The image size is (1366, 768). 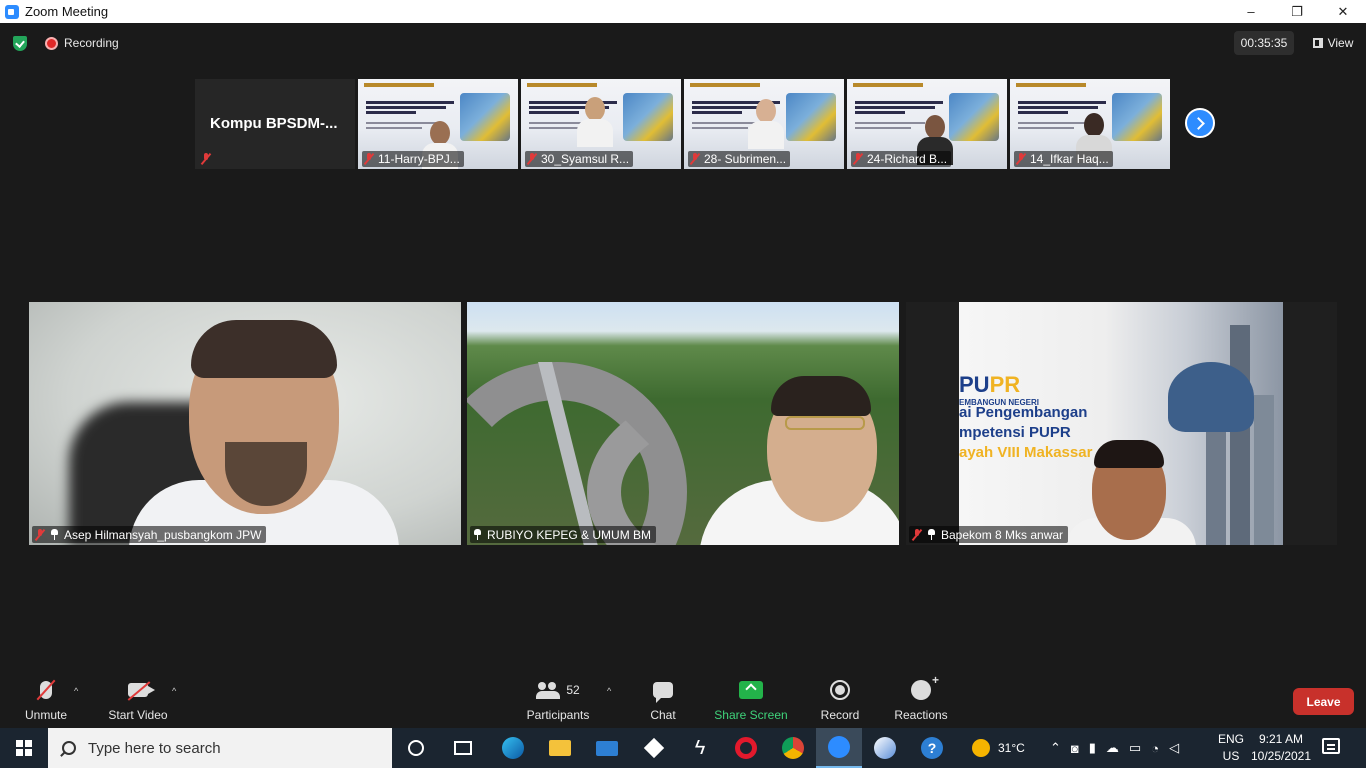 I want to click on cortana-button, so click(x=416, y=748).